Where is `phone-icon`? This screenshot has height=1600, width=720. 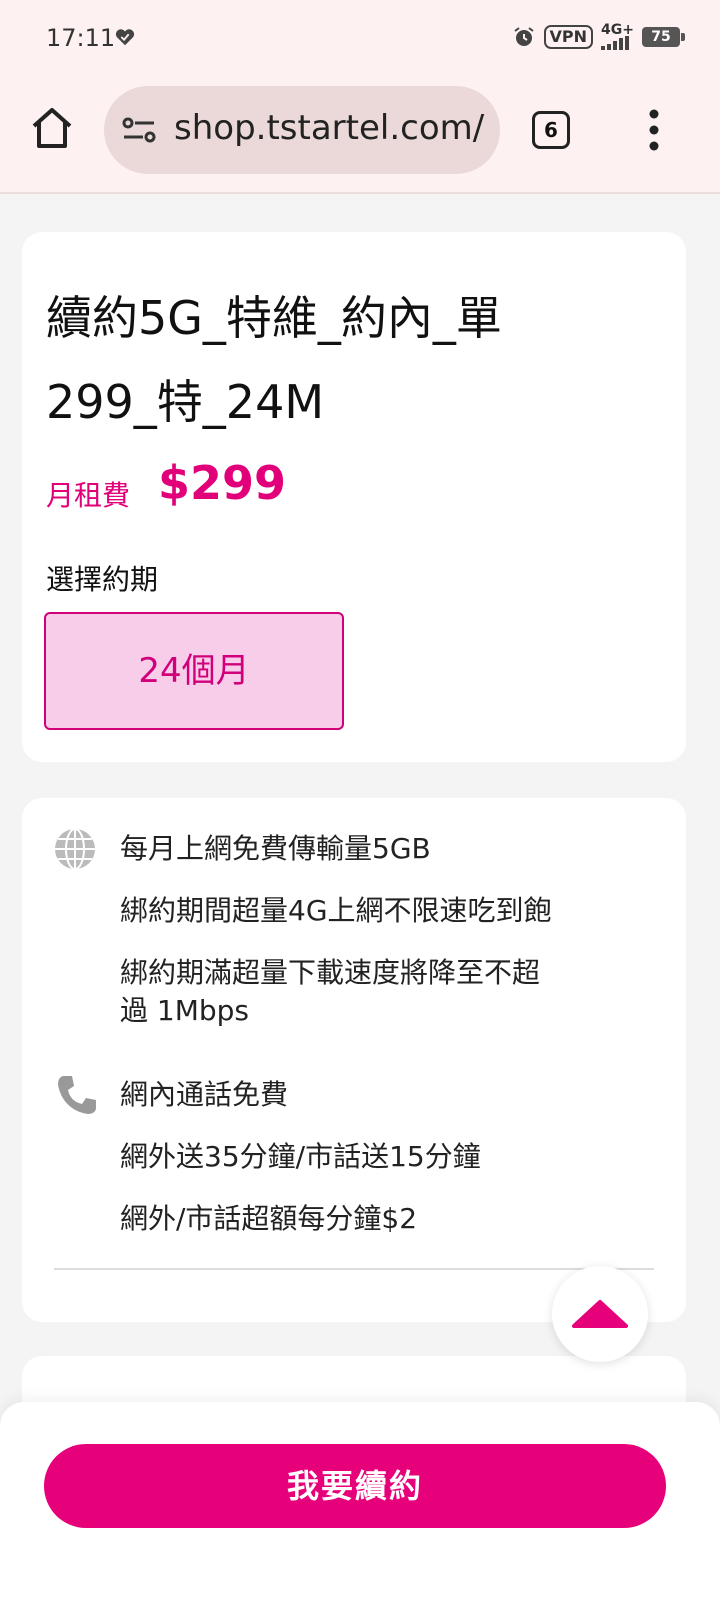 phone-icon is located at coordinates (77, 1095).